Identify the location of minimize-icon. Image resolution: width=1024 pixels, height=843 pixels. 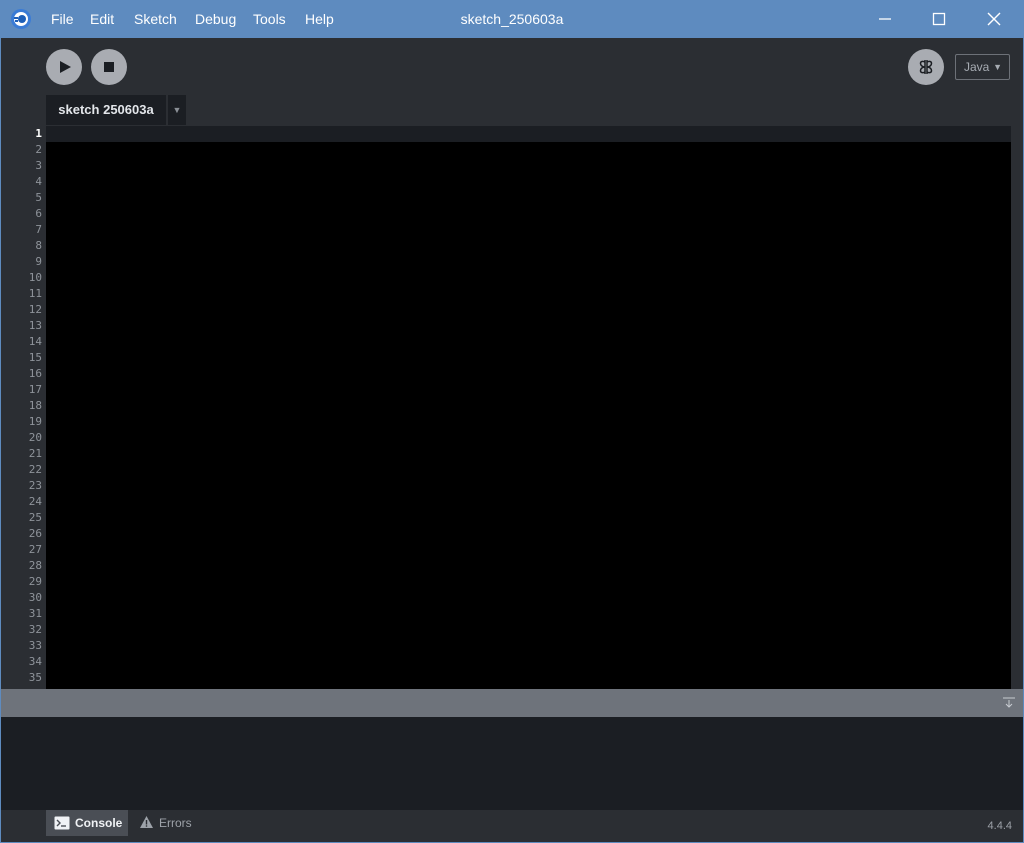
(885, 19).